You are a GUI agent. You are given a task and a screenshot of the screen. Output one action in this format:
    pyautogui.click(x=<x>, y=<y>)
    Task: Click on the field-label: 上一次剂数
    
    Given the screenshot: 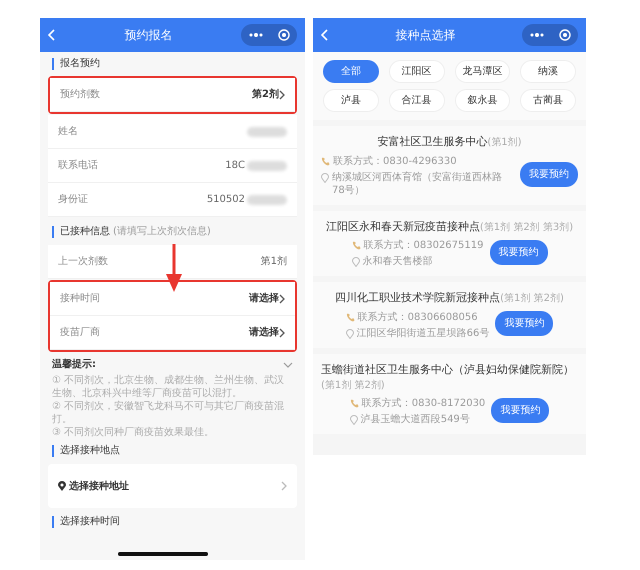 What is the action you would take?
    pyautogui.click(x=83, y=261)
    